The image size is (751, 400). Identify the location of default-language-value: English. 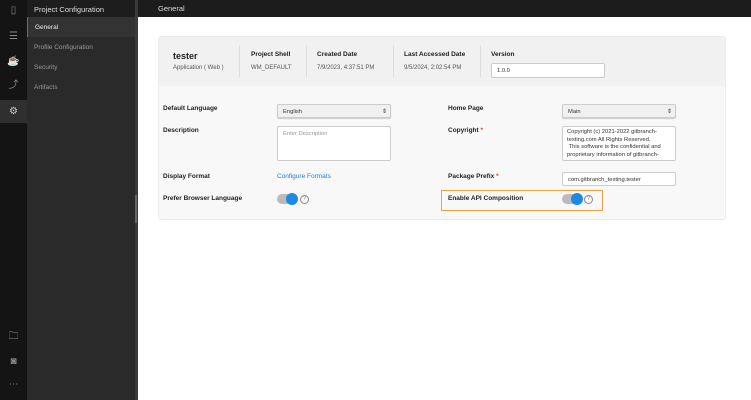
(293, 112).